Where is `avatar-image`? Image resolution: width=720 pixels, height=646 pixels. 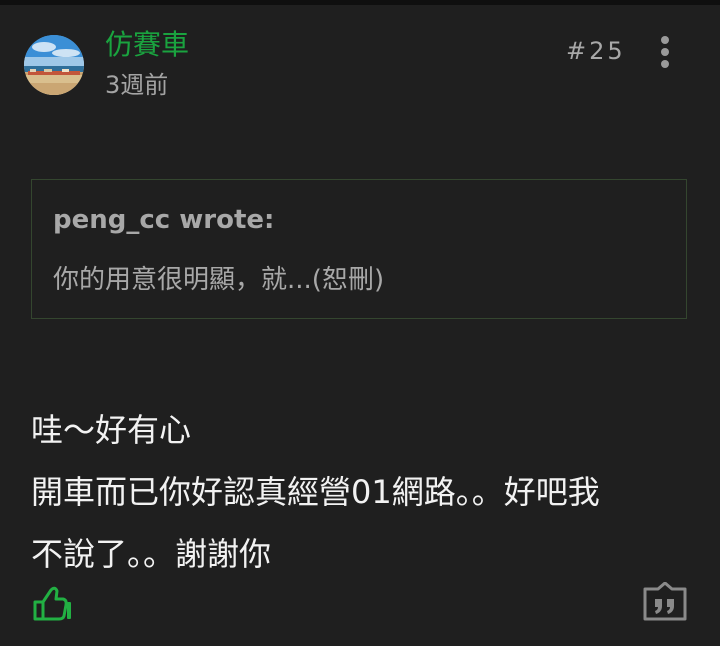
avatar-image is located at coordinates (54, 65).